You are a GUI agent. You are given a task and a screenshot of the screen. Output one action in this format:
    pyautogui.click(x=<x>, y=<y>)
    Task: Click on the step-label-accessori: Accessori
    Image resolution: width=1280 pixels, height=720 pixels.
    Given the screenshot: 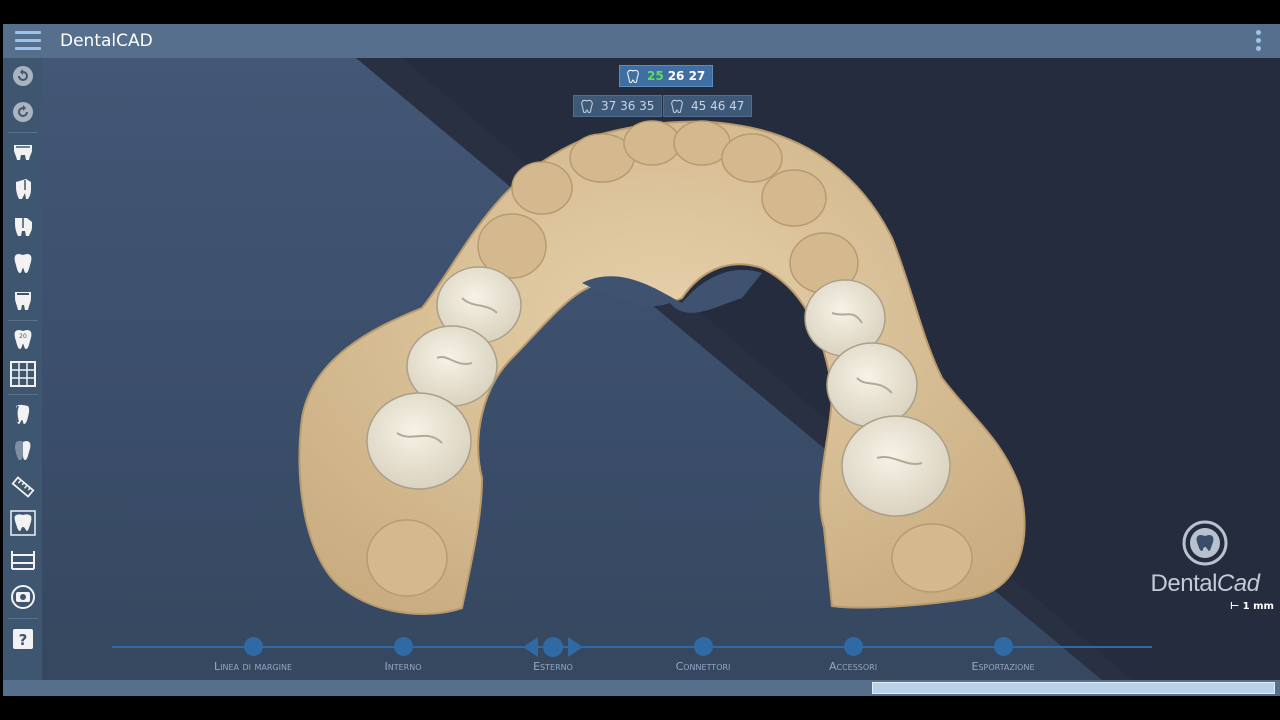 What is the action you would take?
    pyautogui.click(x=853, y=666)
    